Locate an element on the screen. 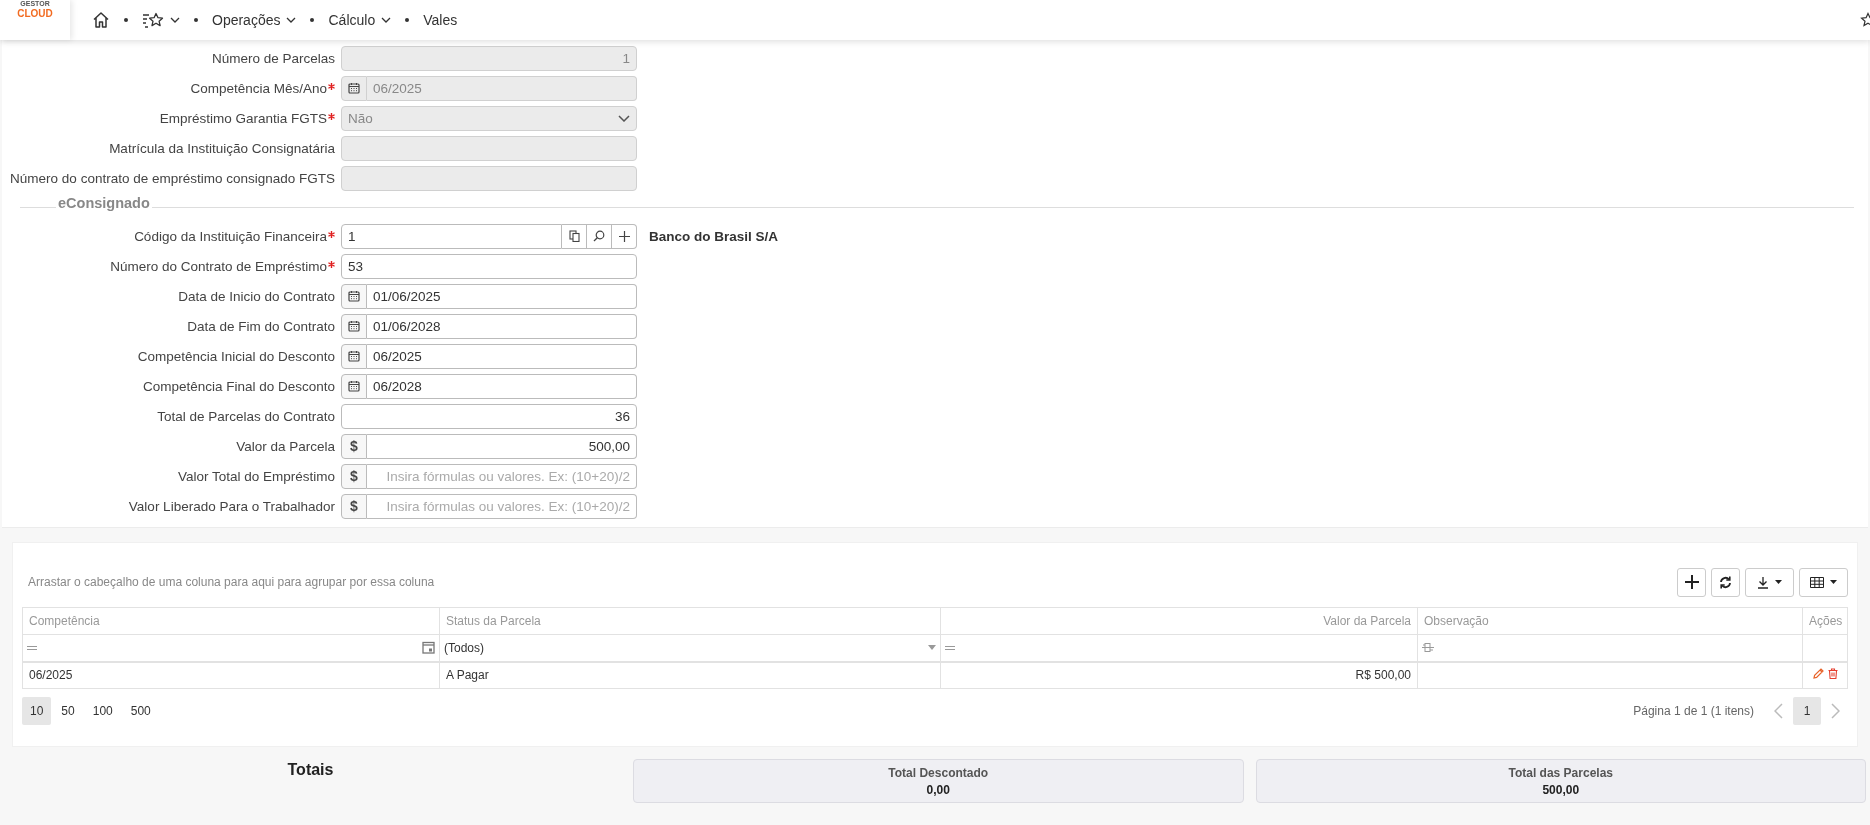  group-hint: Arrastar o cabeçalho de uma coluna para aqui para agrupar por essa coluna is located at coordinates (231, 582).